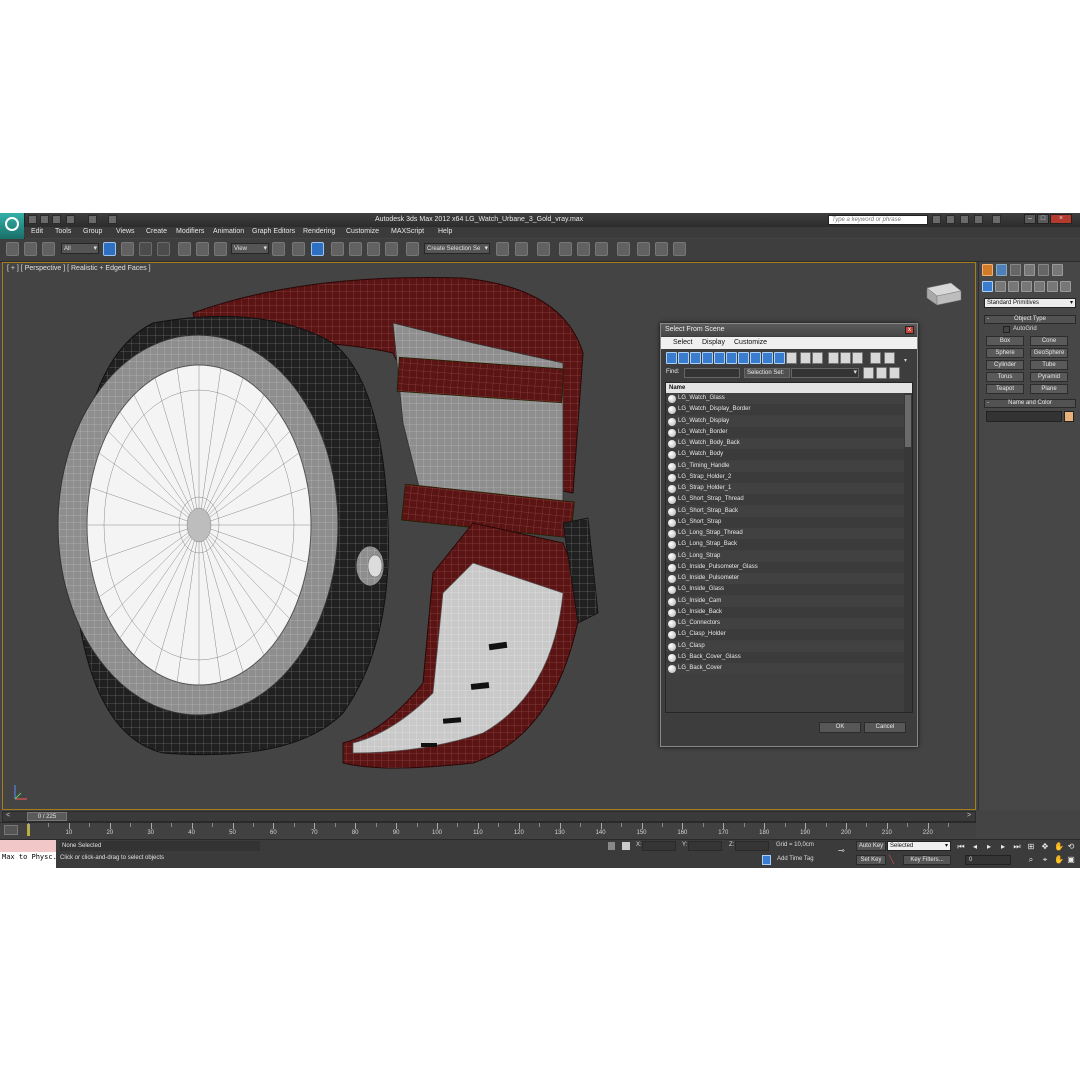 The height and width of the screenshot is (1080, 1080). I want to click on menu-help: Help, so click(445, 231).